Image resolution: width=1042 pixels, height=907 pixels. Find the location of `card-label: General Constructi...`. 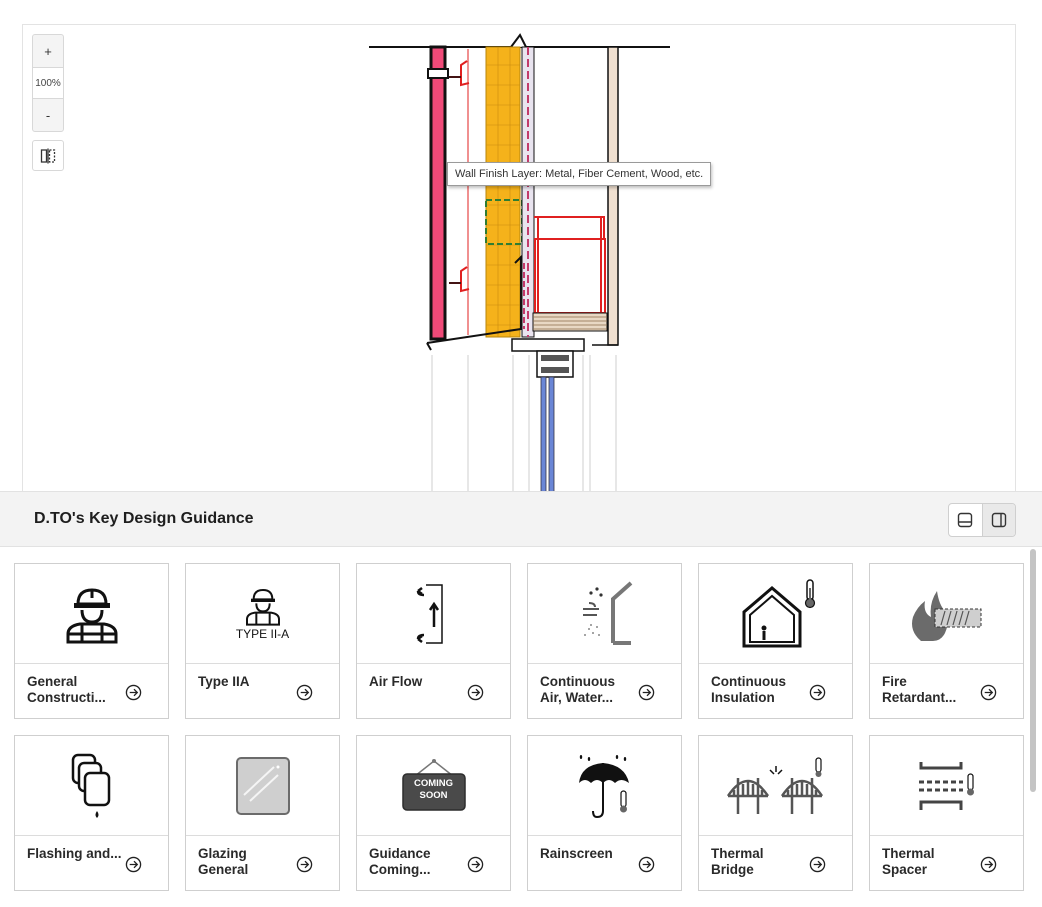

card-label: General Constructi... is located at coordinates (66, 689).